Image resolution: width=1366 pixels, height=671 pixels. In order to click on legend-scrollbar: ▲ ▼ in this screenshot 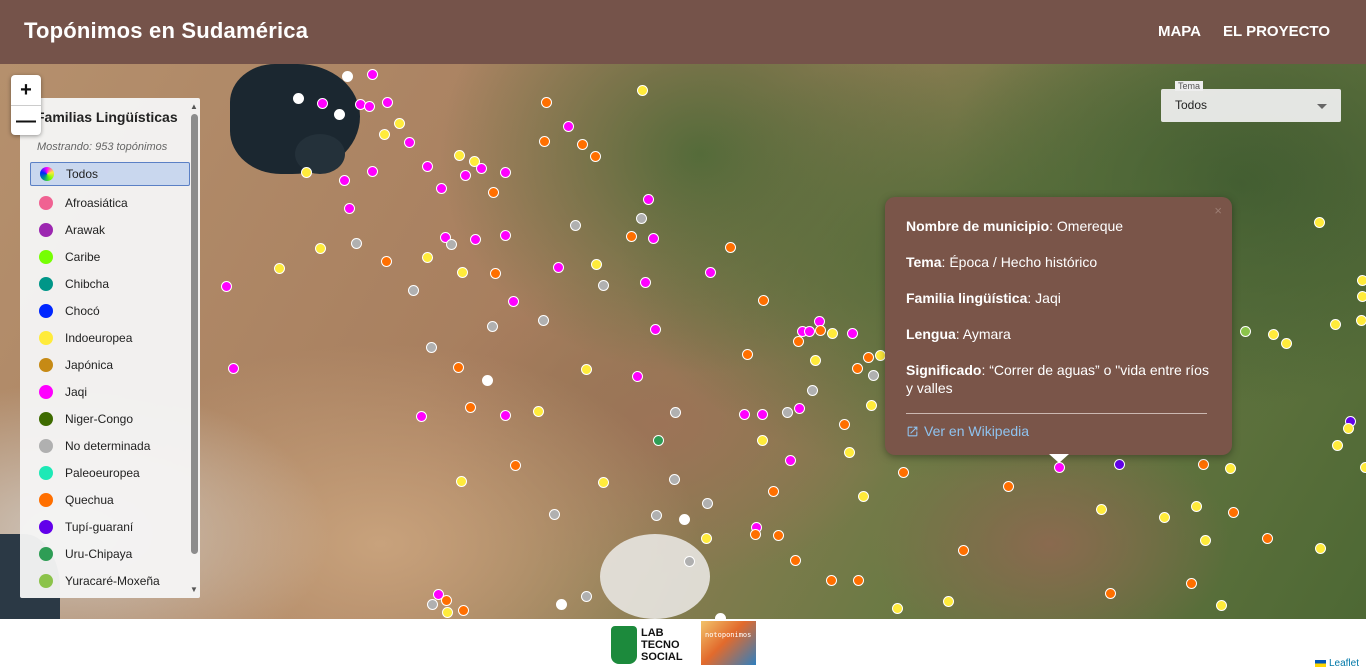, I will do `click(194, 348)`.